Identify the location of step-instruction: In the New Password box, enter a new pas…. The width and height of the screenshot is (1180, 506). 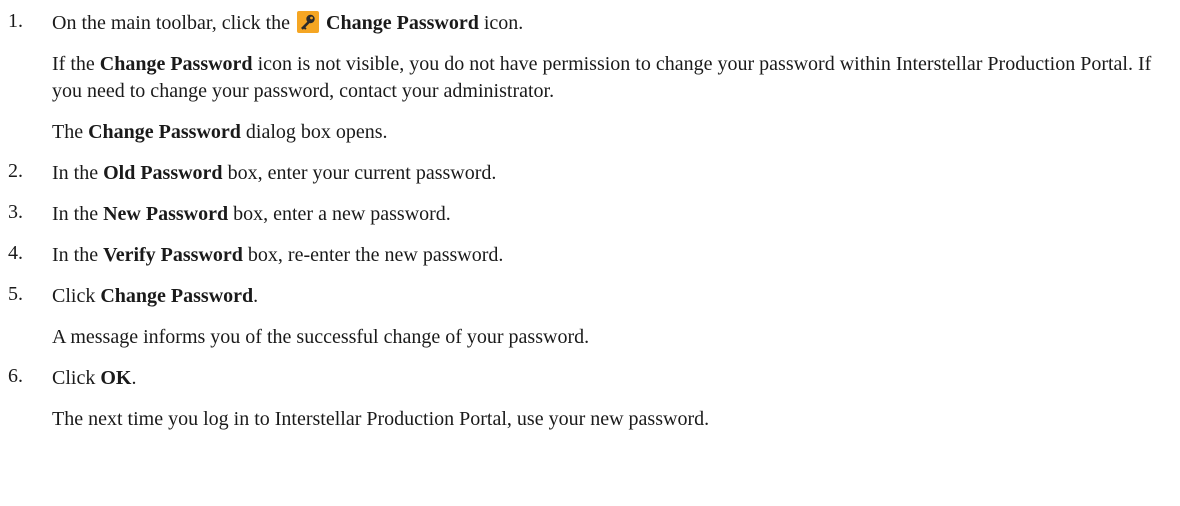
(251, 214).